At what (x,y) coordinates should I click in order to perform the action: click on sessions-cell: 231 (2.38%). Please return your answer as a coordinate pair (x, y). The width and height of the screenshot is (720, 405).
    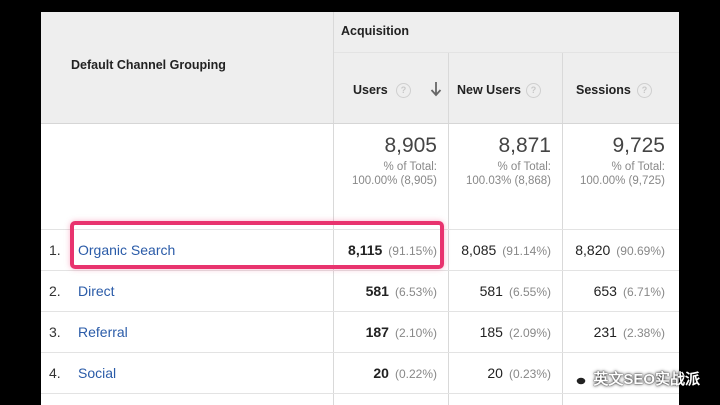
    Looking at the image, I should click on (629, 332).